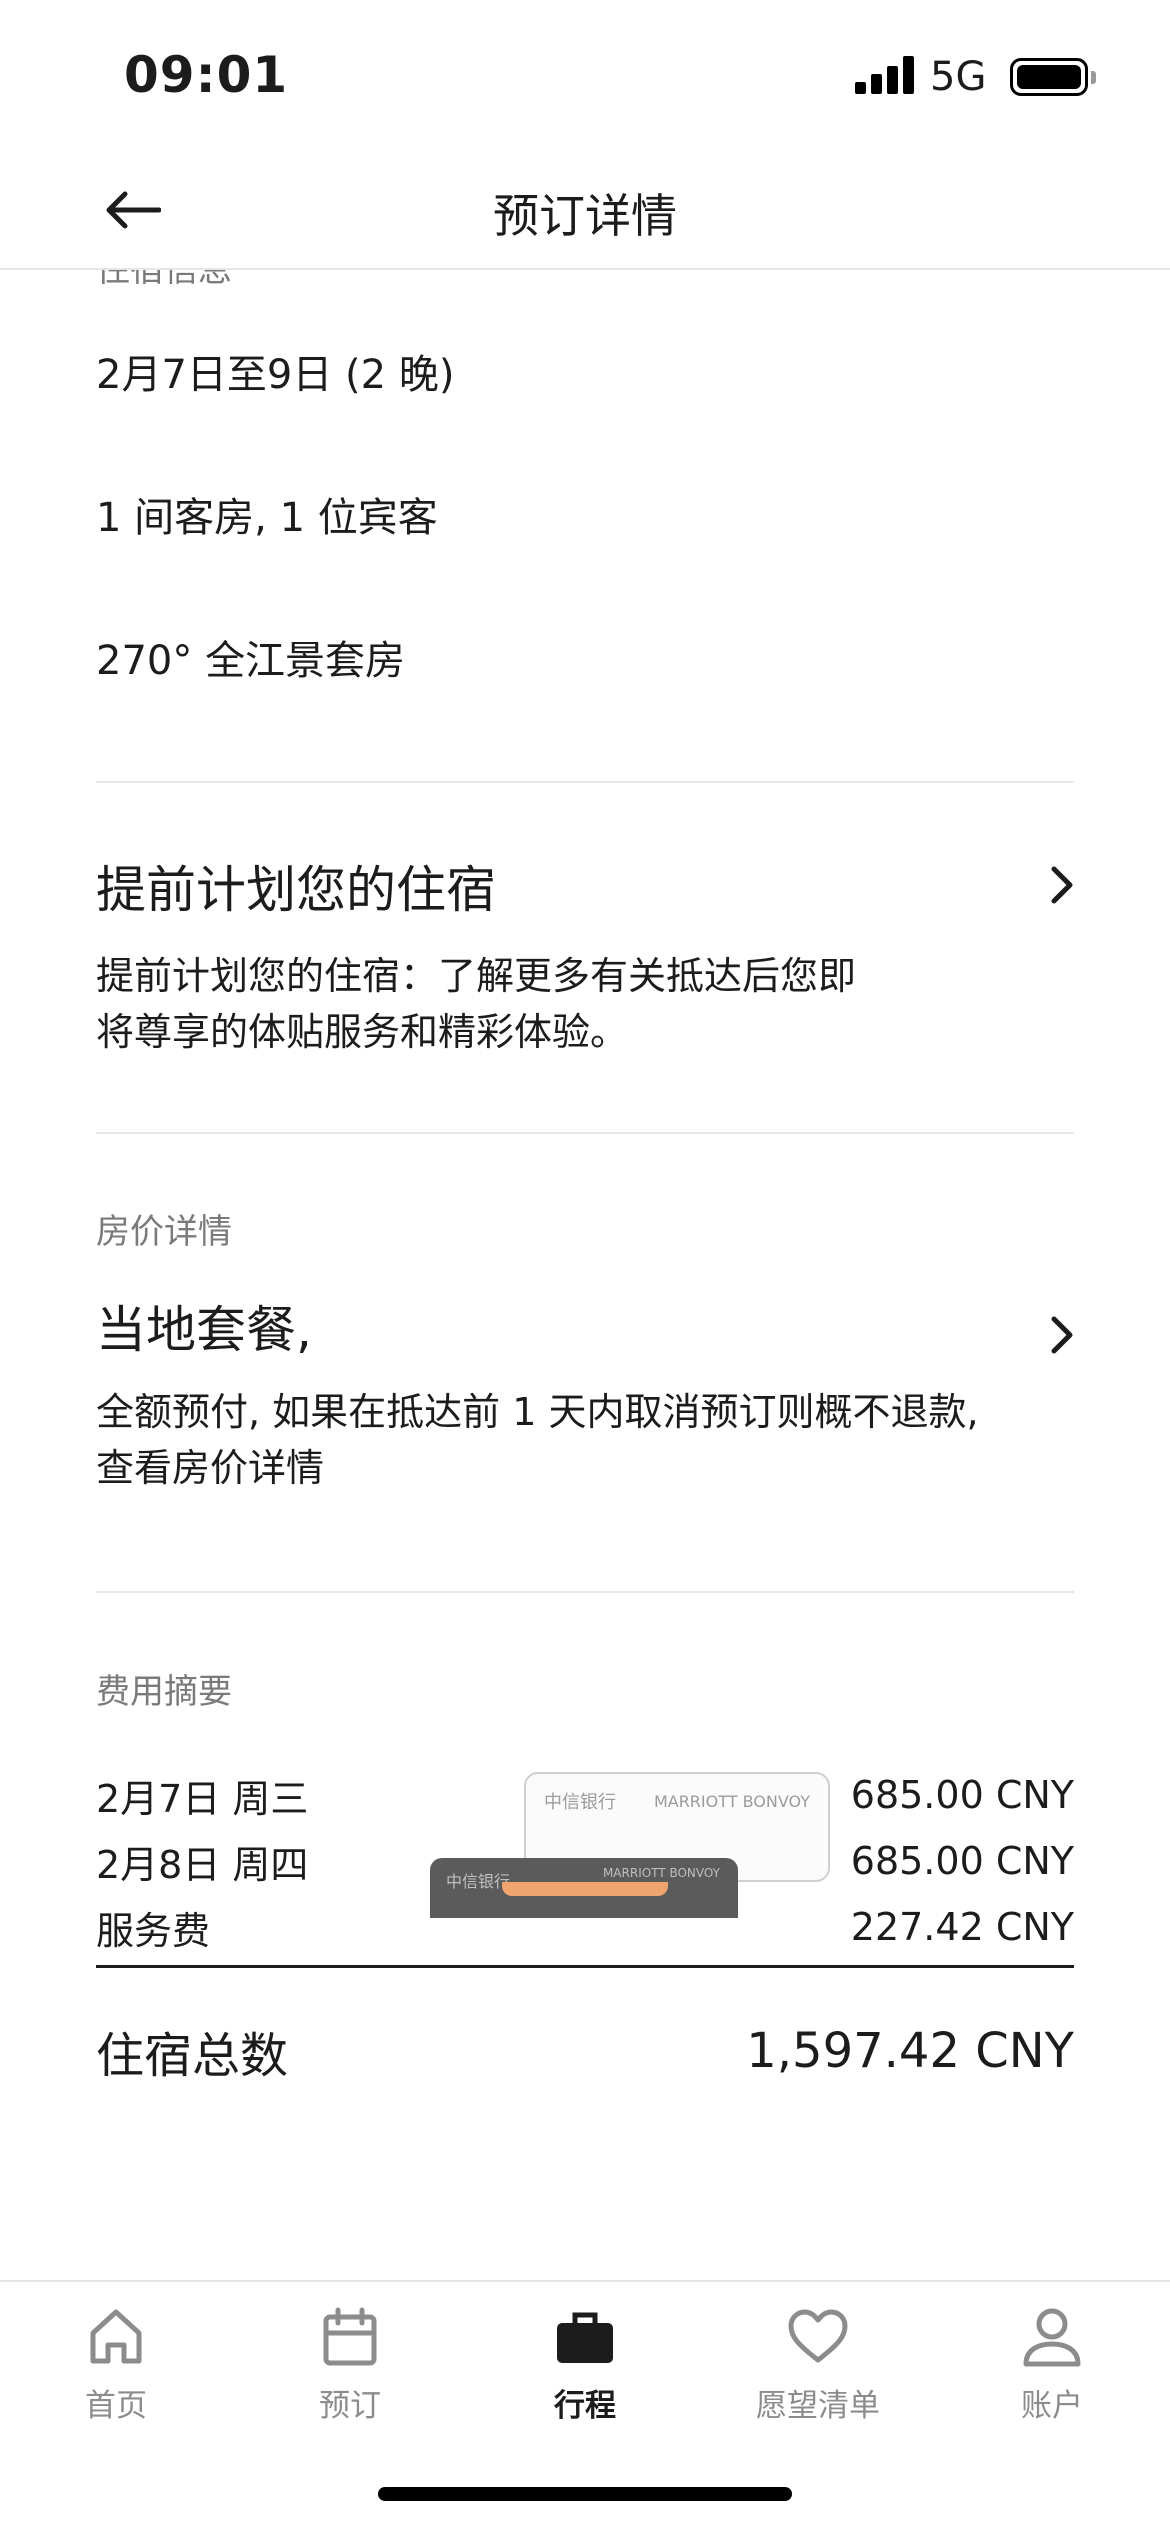  What do you see at coordinates (958, 77) in the screenshot?
I see `network-label: 5G` at bounding box center [958, 77].